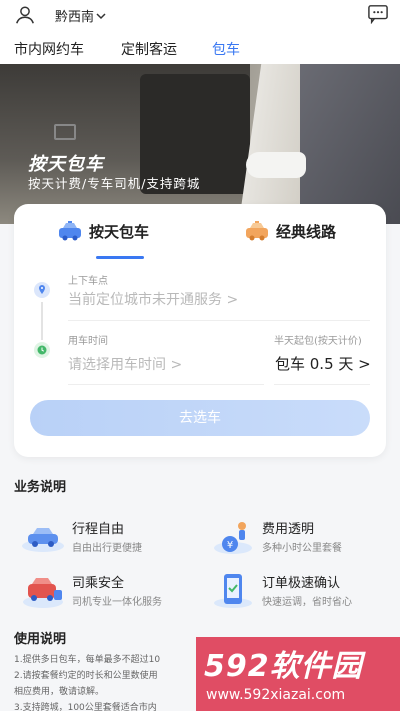 The image size is (400, 711). I want to click on watermark-brand: 592软件园, so click(283, 666).